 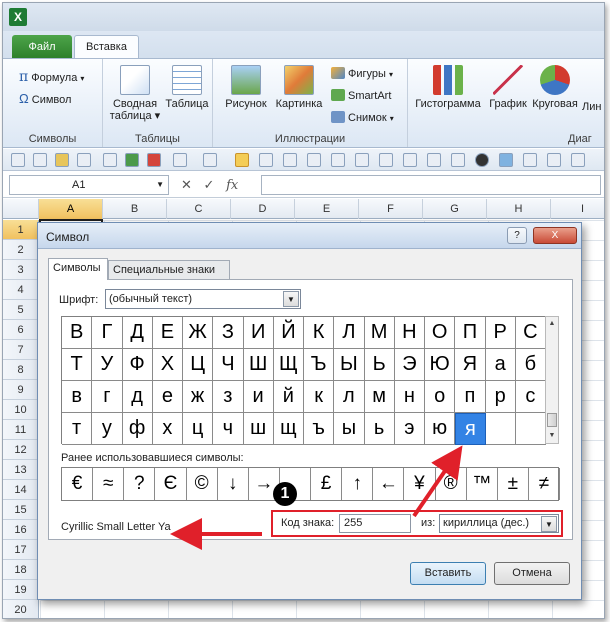 What do you see at coordinates (258, 429) in the screenshot?
I see `symbol-cell: ш` at bounding box center [258, 429].